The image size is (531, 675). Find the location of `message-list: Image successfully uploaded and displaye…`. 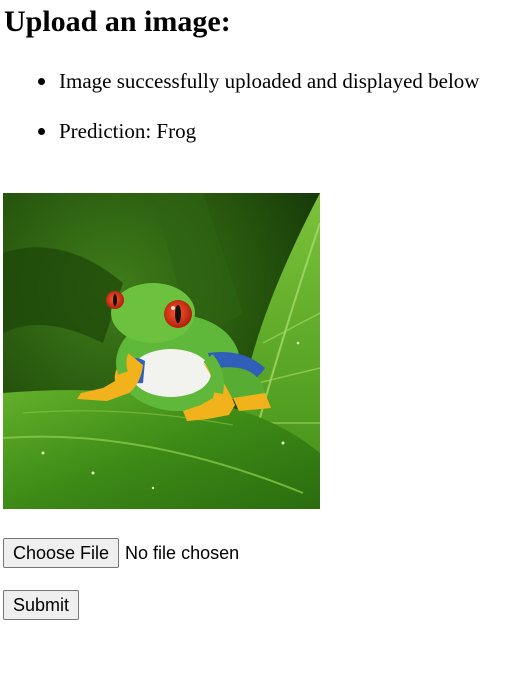

message-list: Image successfully uploaded and displaye… is located at coordinates (239, 106).